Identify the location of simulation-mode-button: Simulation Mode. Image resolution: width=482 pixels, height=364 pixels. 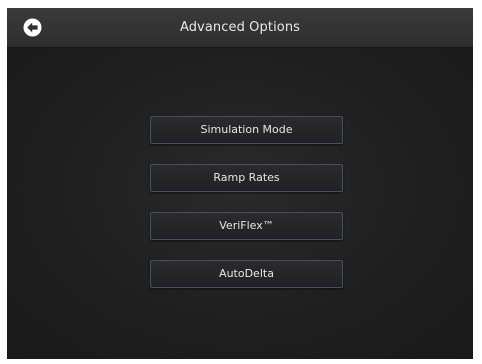
(246, 130).